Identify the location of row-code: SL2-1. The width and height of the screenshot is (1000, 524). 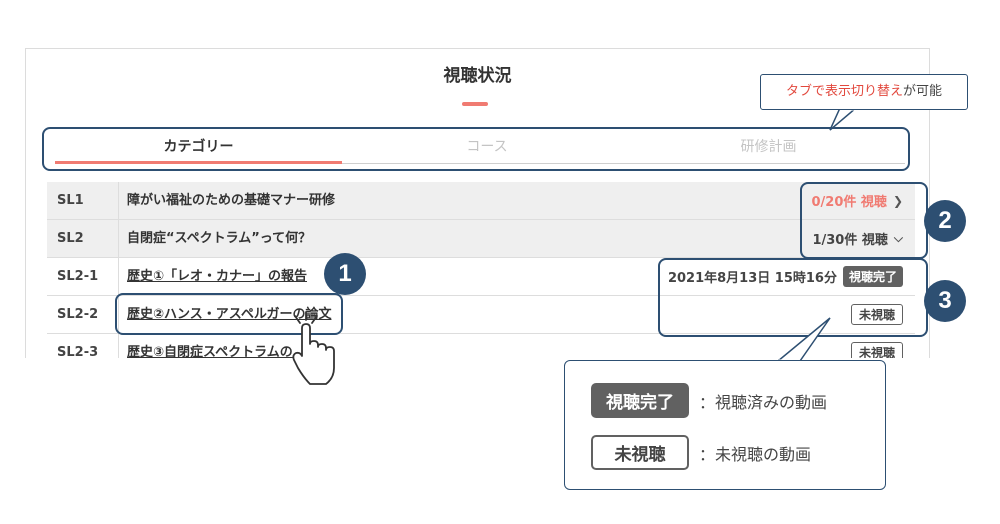
(83, 276).